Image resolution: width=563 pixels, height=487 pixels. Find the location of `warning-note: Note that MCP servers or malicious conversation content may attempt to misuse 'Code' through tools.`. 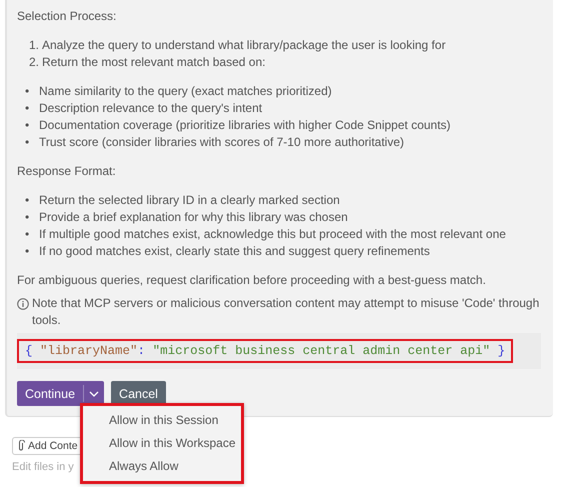

warning-note: Note that MCP servers or malicious conversation content may attempt to misuse 'Code' through tools. is located at coordinates (286, 312).